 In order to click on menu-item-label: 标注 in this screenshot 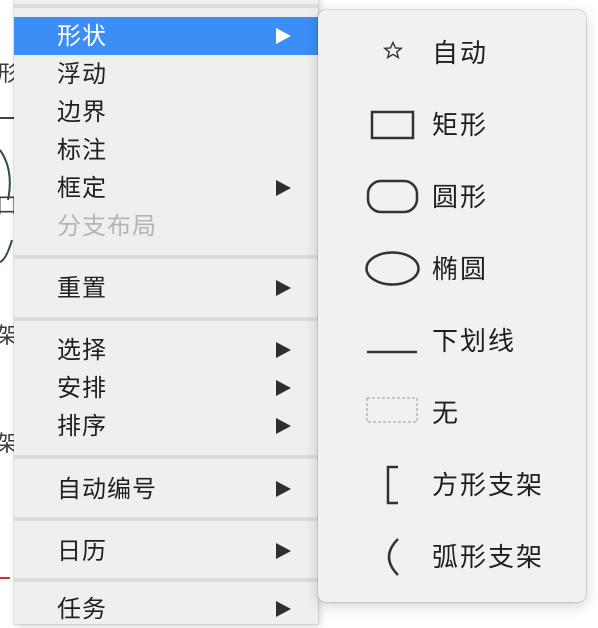, I will do `click(82, 150)`.